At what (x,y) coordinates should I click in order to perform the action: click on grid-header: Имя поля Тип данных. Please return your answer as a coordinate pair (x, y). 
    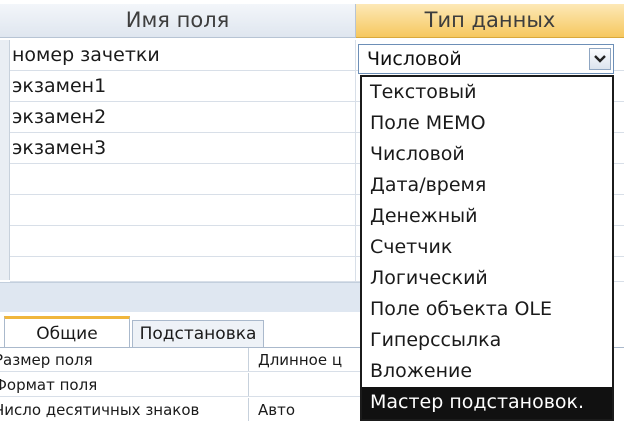
    Looking at the image, I should click on (312, 20).